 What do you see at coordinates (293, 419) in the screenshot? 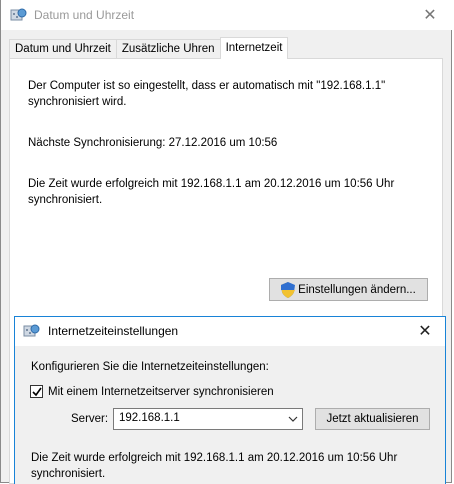
I see `chevron-down-icon` at bounding box center [293, 419].